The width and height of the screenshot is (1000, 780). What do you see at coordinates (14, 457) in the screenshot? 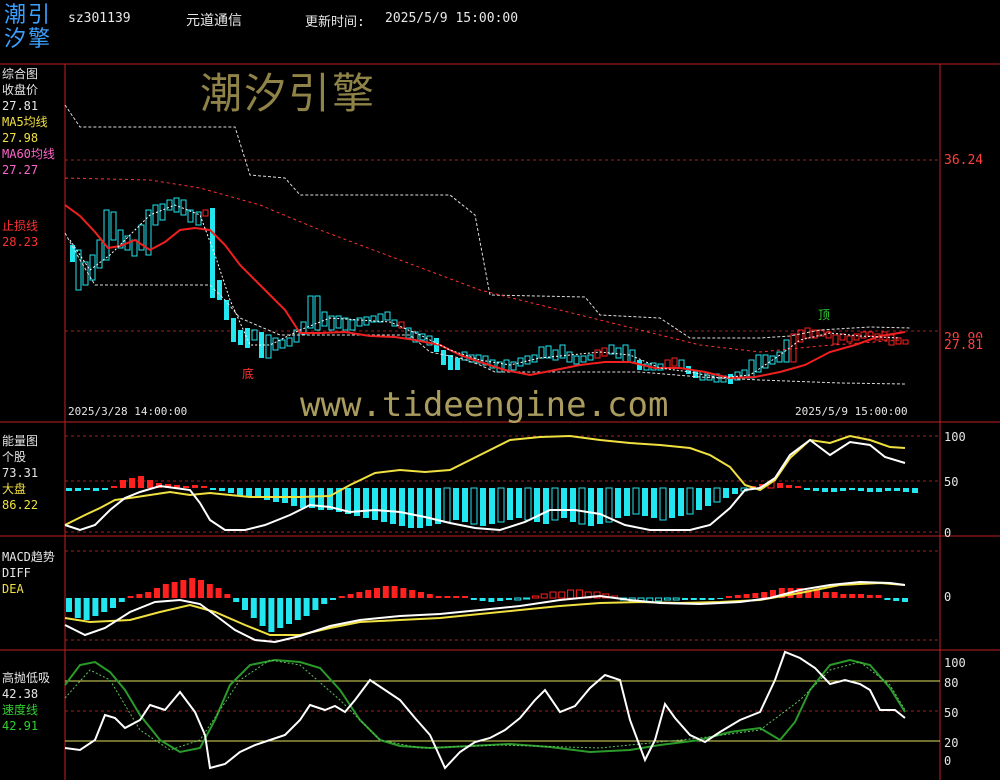
I see `energy-stock-label: 个股` at bounding box center [14, 457].